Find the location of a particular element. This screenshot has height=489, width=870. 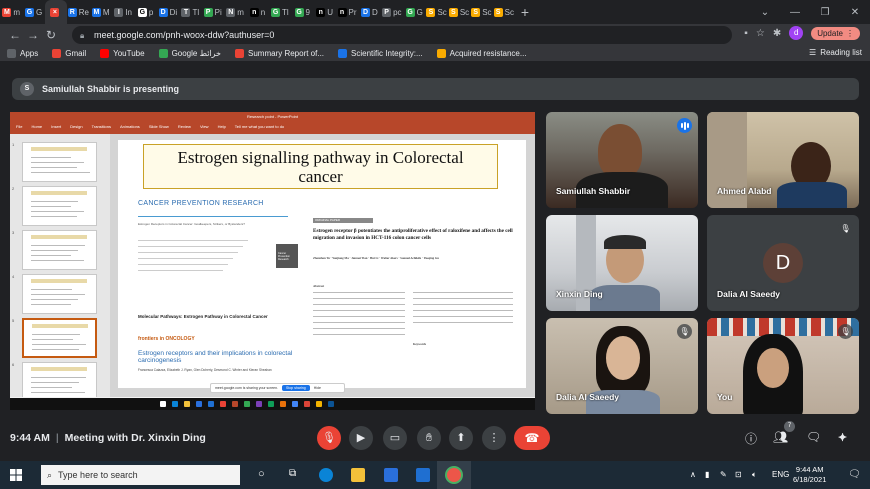

show-hidden-icons: ∧ is located at coordinates (693, 474).